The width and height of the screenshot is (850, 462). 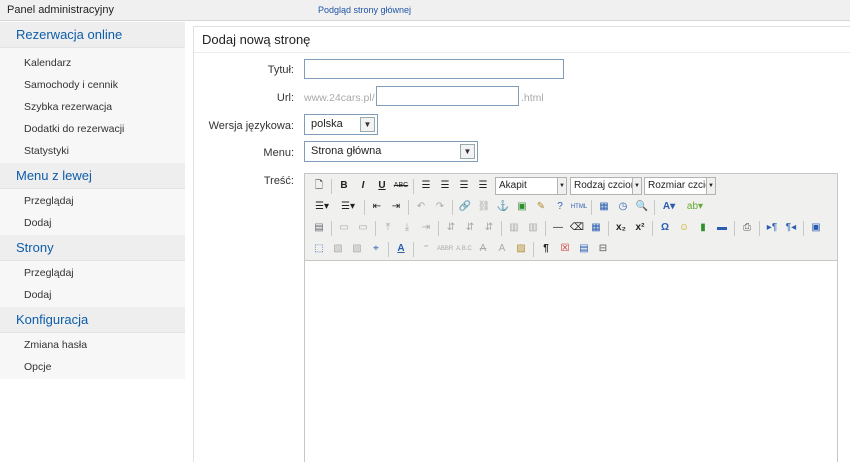 I want to click on align-center-icon: ☰, so click(x=445, y=186).